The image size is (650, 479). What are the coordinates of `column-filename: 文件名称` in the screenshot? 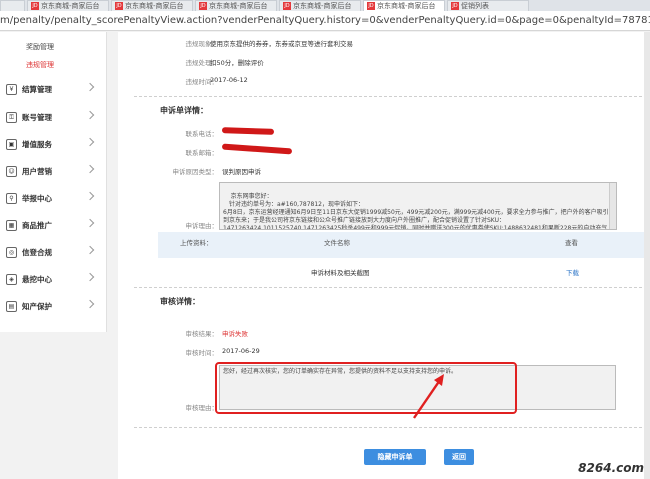 It's located at (337, 243).